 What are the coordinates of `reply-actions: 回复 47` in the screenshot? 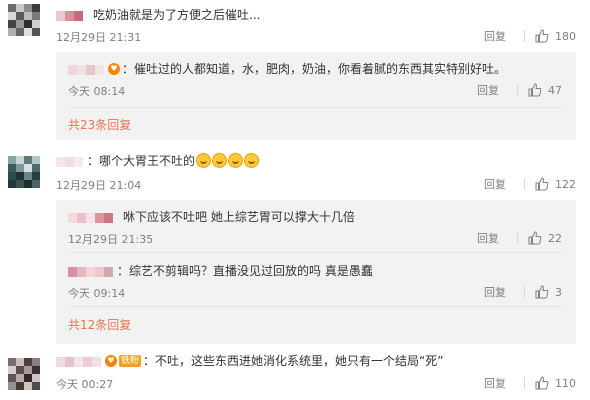 It's located at (519, 90).